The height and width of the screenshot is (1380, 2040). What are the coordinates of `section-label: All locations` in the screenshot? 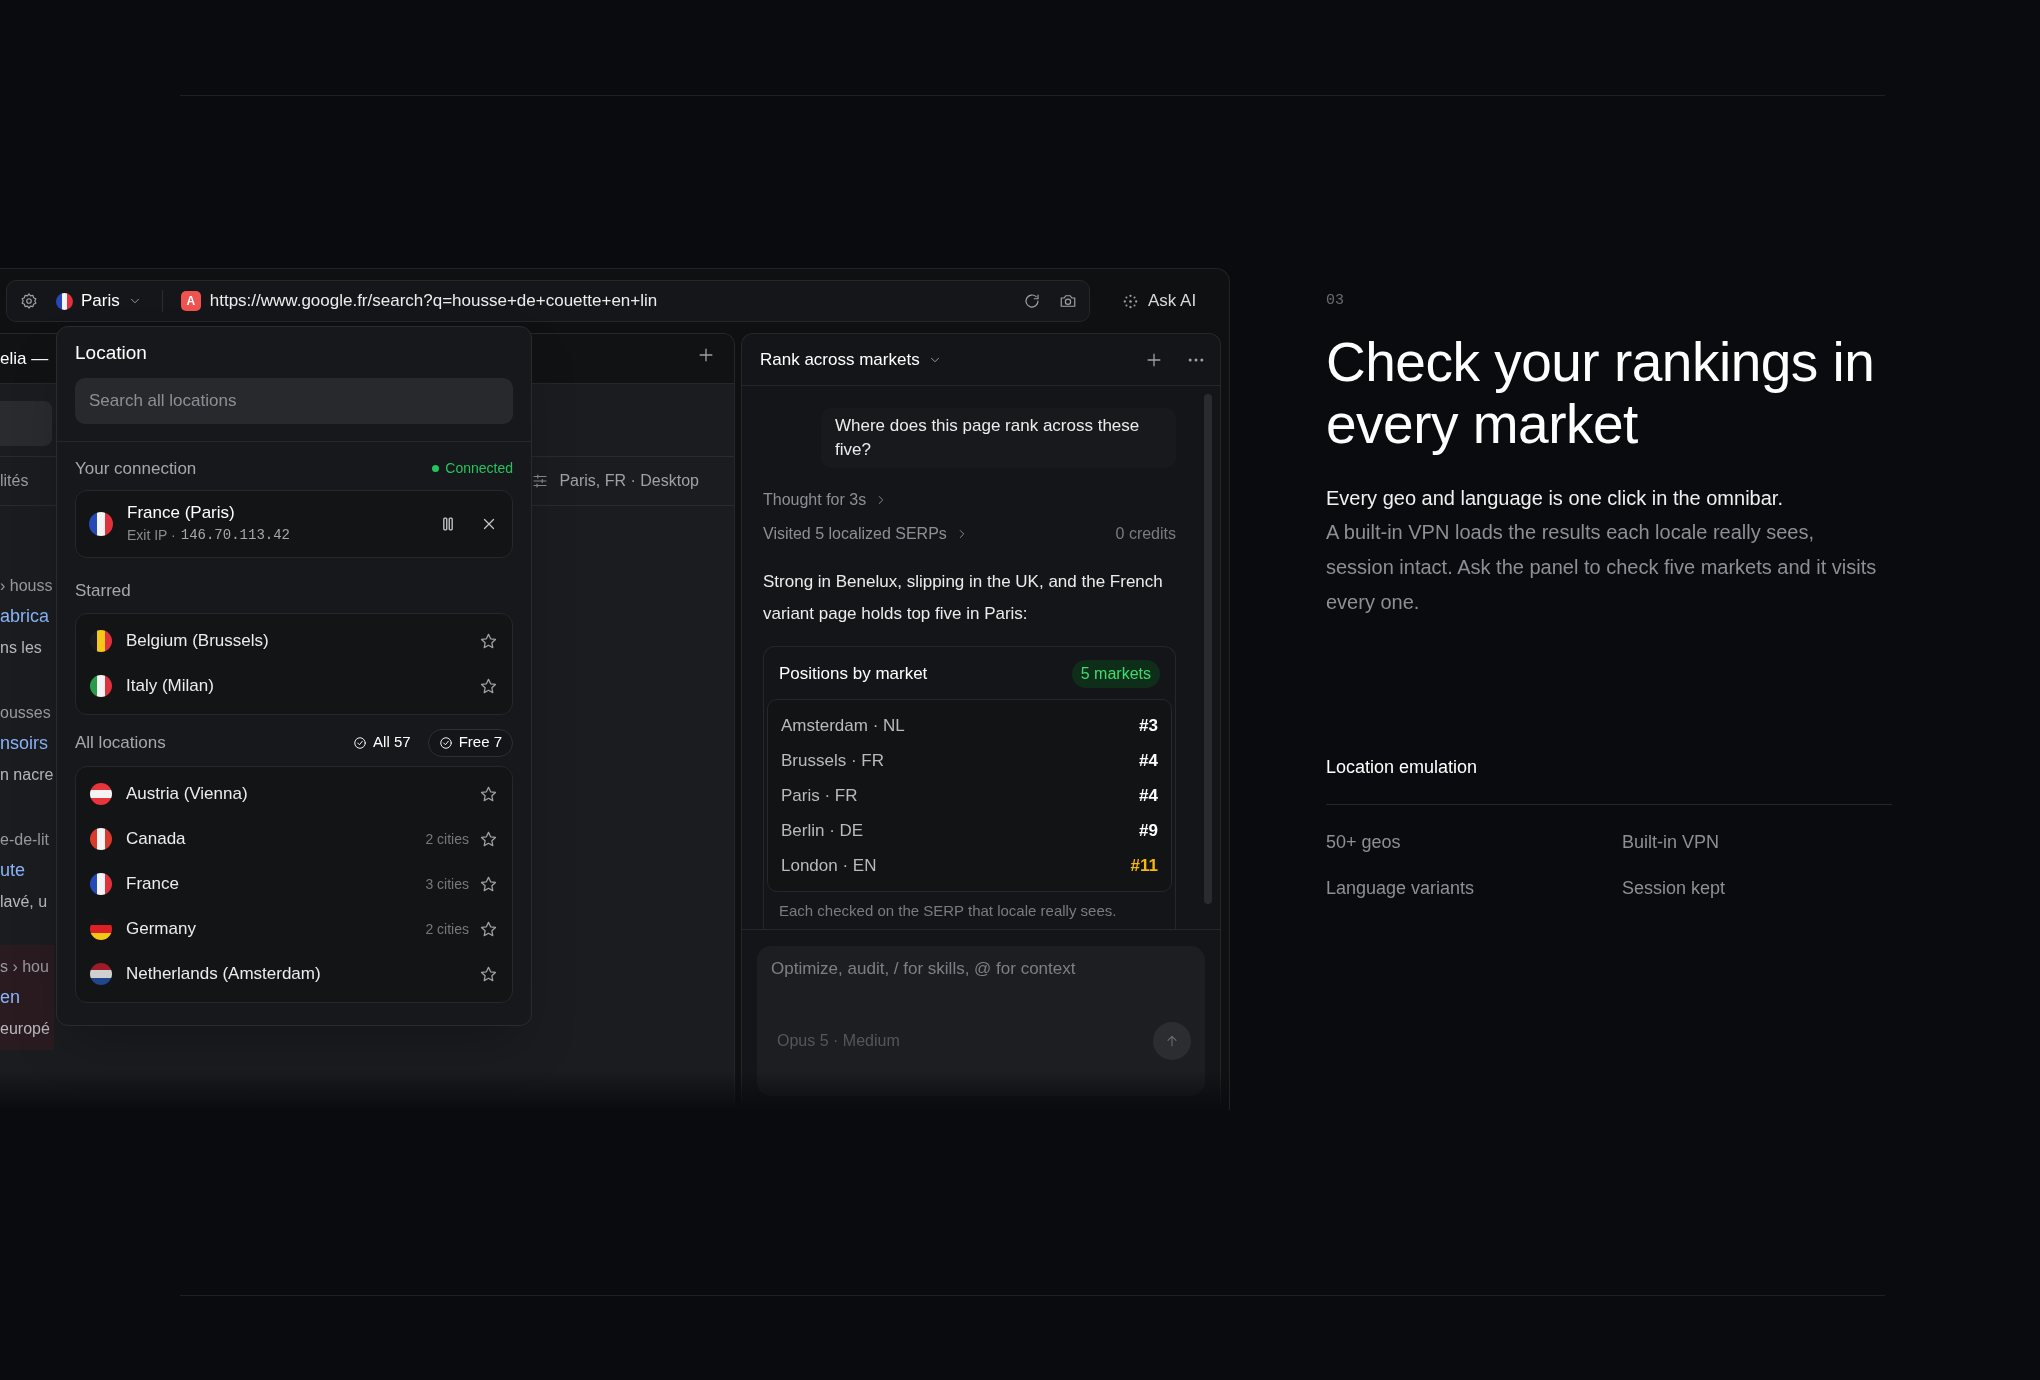 It's located at (120, 742).